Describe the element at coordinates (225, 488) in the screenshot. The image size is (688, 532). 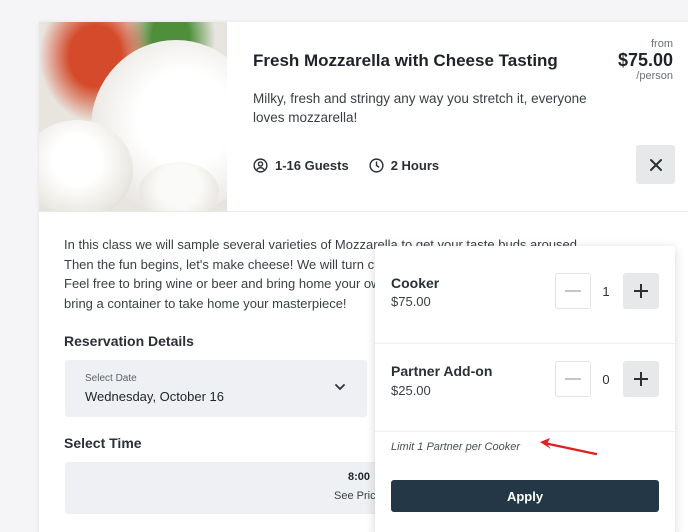
I see `time-slot: 8:00 See Pric` at that location.